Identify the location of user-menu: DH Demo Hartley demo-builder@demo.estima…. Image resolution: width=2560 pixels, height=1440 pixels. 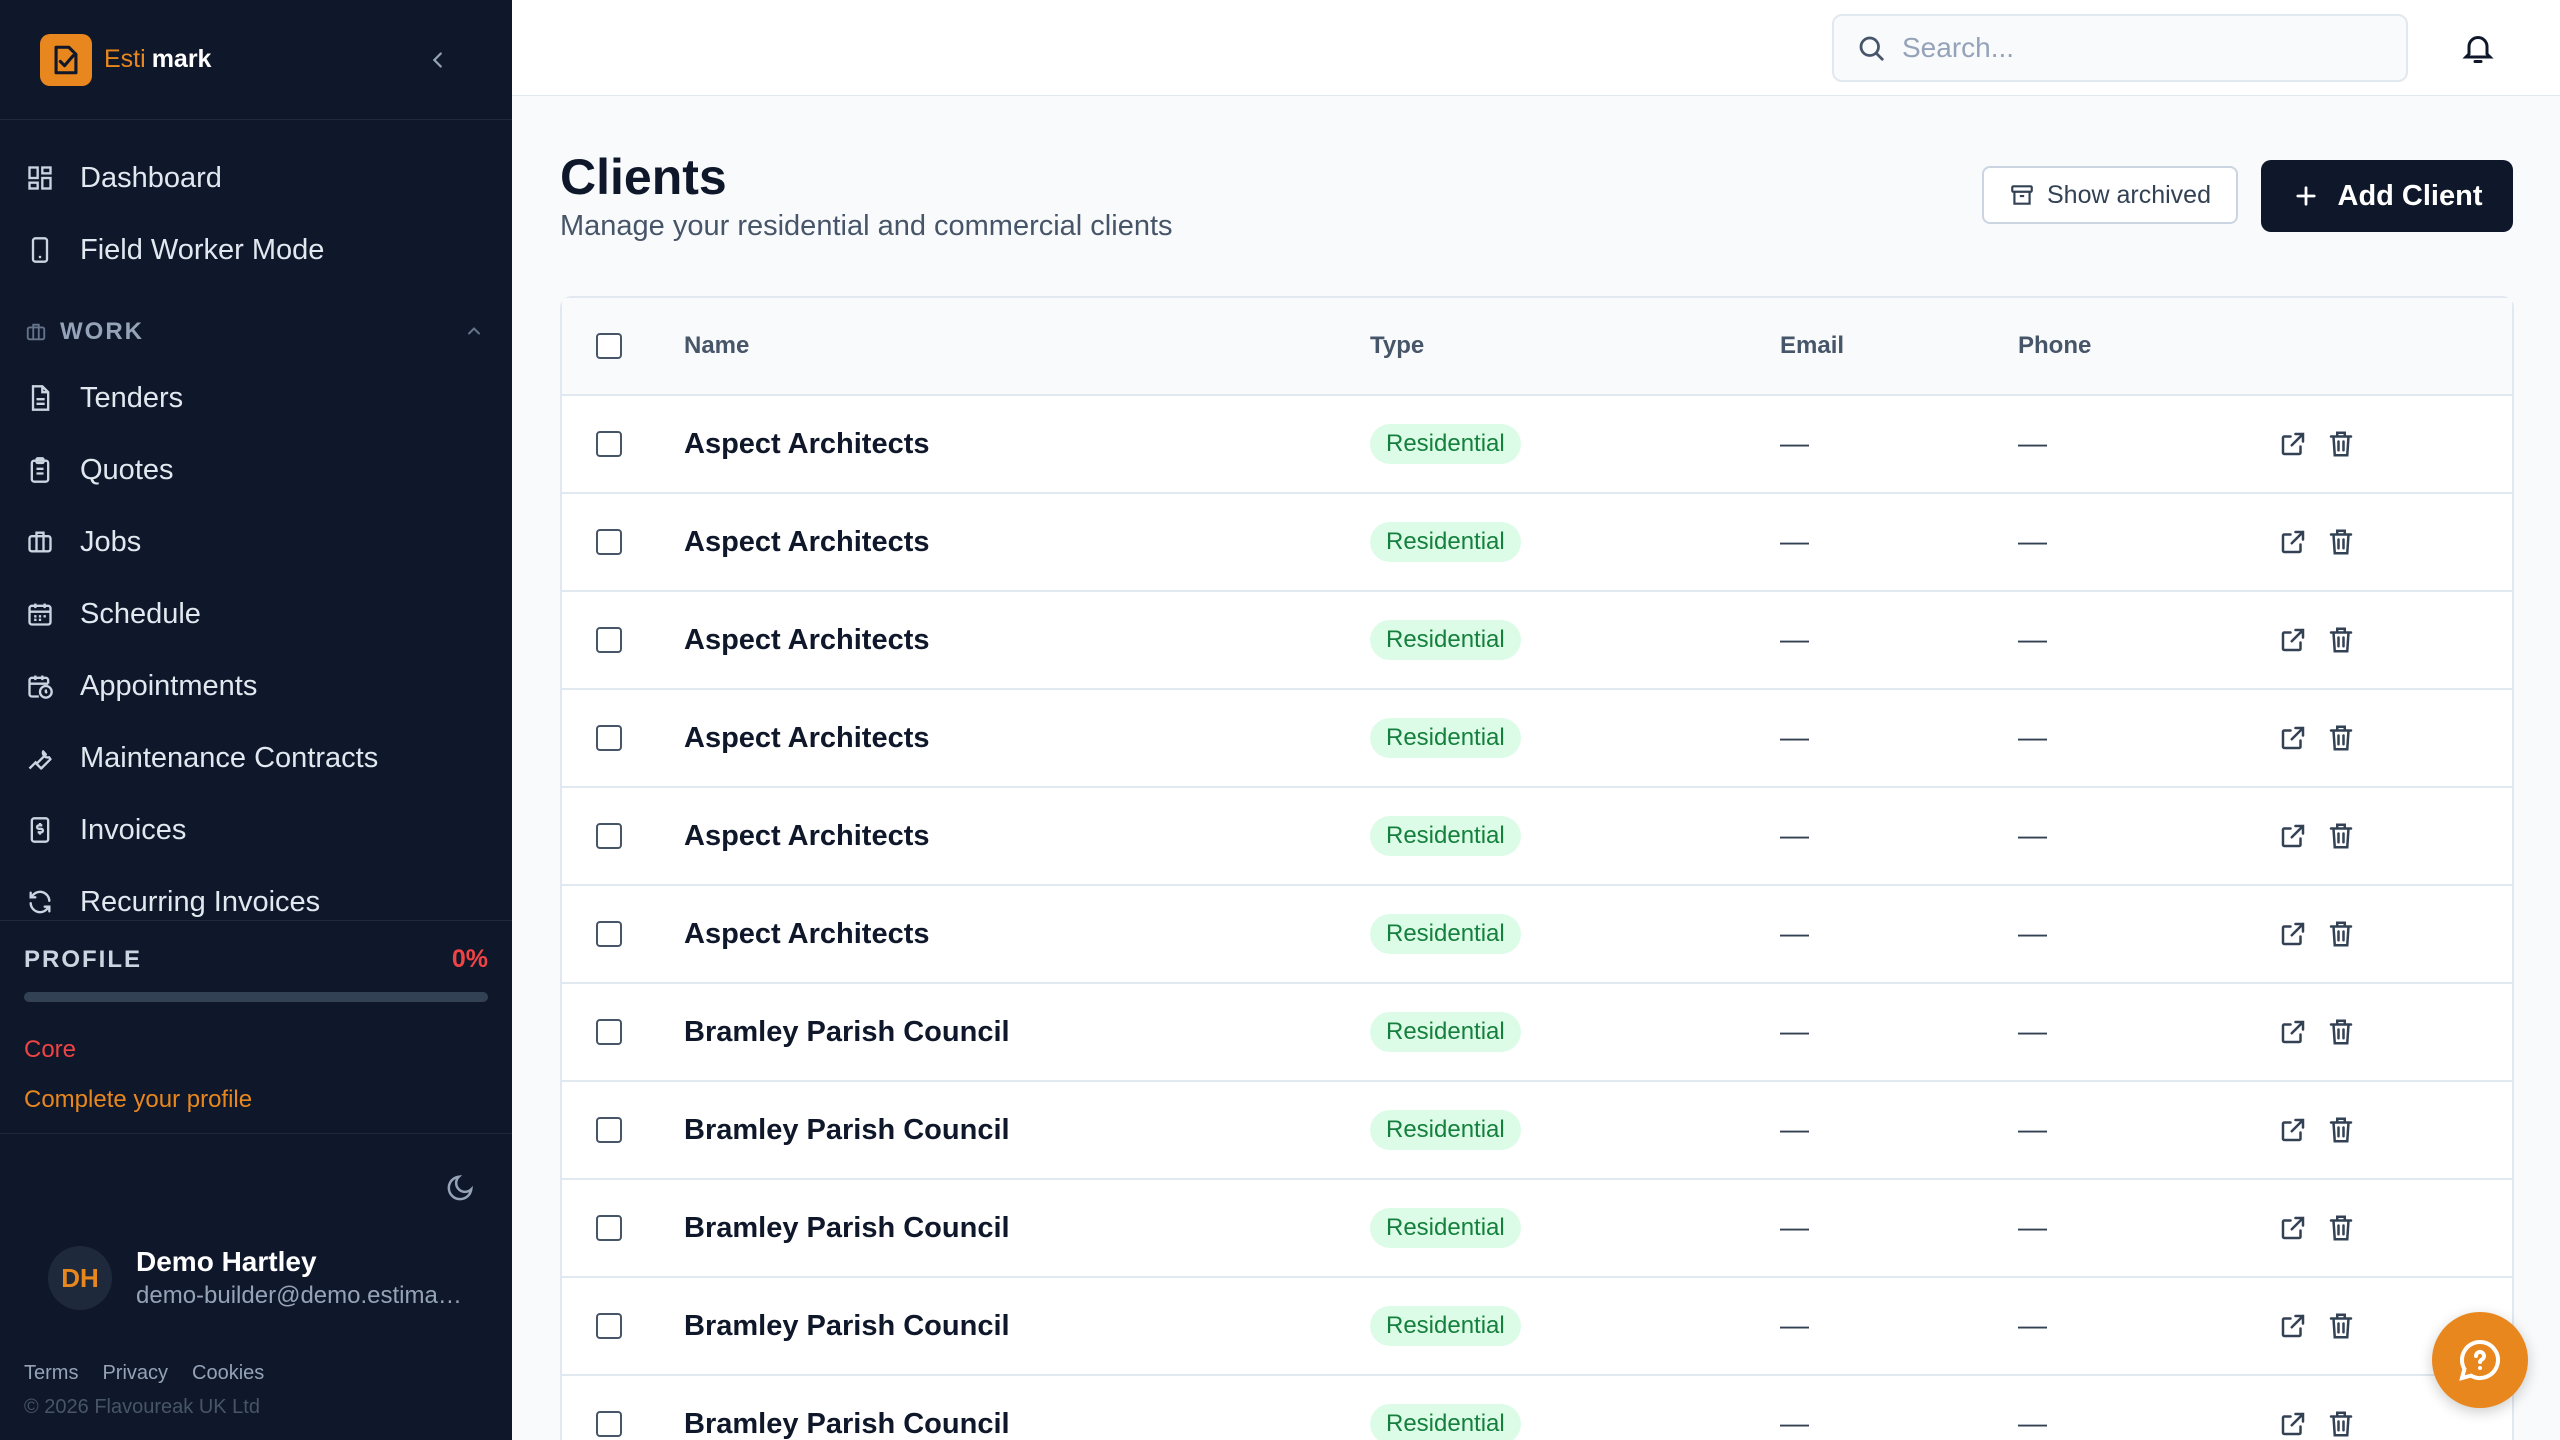
(257, 1278).